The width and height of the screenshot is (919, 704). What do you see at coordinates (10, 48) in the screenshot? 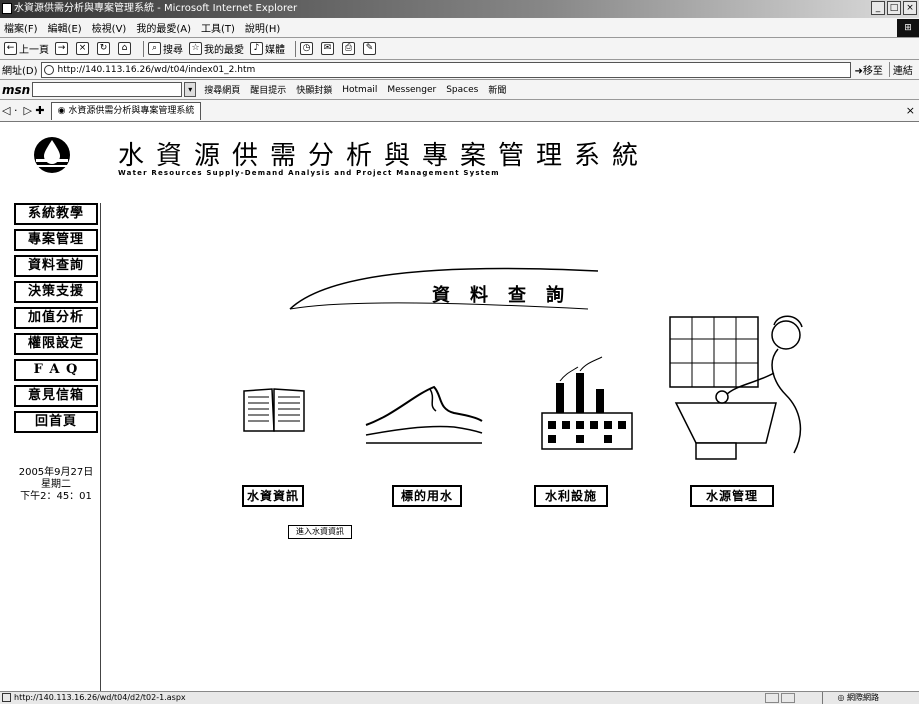
I see `back-arrow-icon: ←` at bounding box center [10, 48].